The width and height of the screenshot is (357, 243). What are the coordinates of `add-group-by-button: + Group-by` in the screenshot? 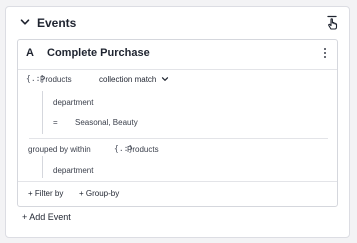 It's located at (99, 193).